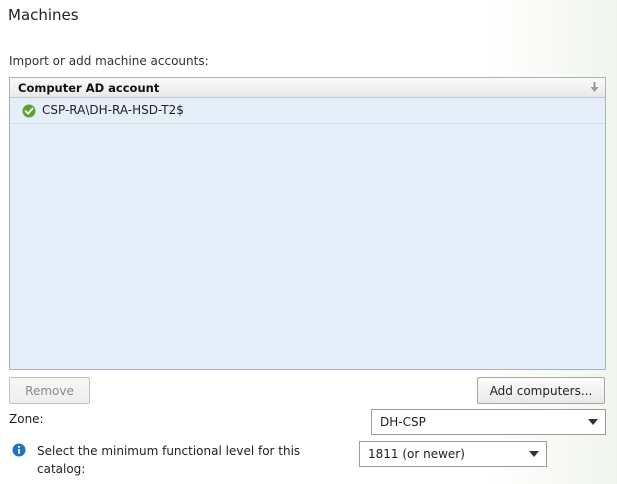 The height and width of the screenshot is (484, 617). I want to click on zone-selected-value: DH-CSP, so click(403, 422).